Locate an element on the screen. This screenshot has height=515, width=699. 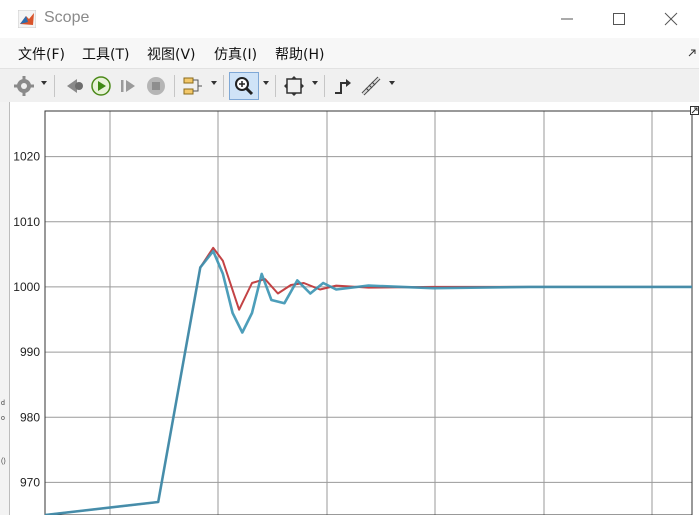
matlab-icon is located at coordinates (27, 19).